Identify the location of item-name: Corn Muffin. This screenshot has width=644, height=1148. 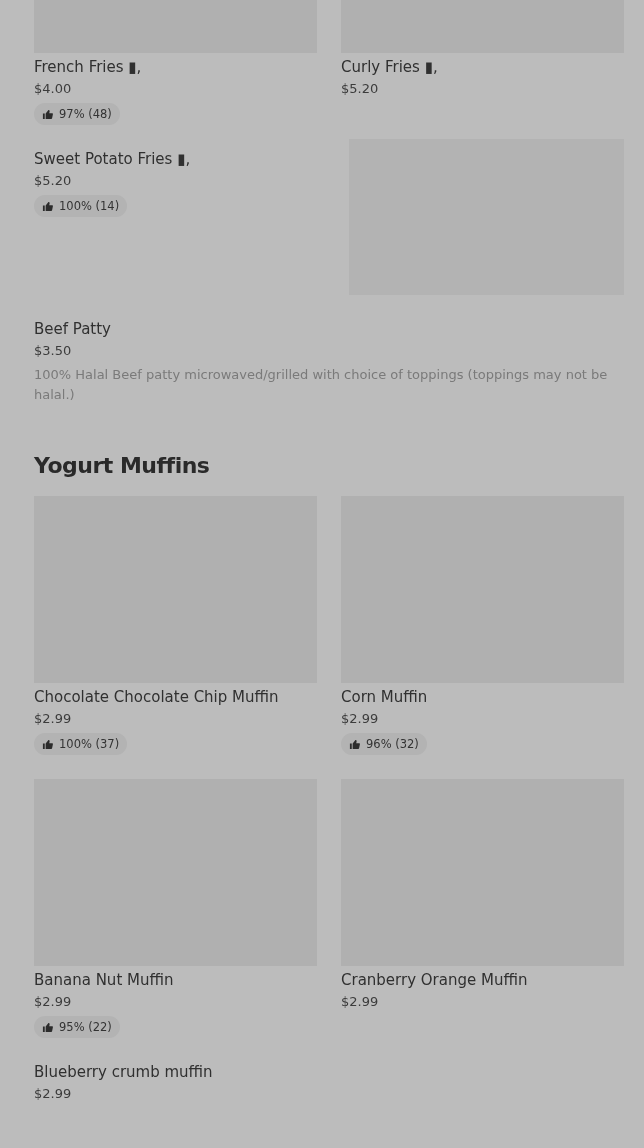
(482, 697).